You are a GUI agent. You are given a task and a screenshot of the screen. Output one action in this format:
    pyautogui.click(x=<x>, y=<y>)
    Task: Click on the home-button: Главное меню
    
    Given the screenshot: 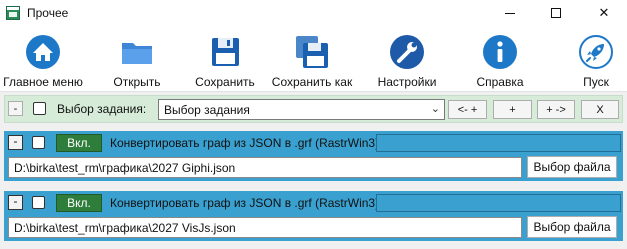 What is the action you would take?
    pyautogui.click(x=43, y=63)
    